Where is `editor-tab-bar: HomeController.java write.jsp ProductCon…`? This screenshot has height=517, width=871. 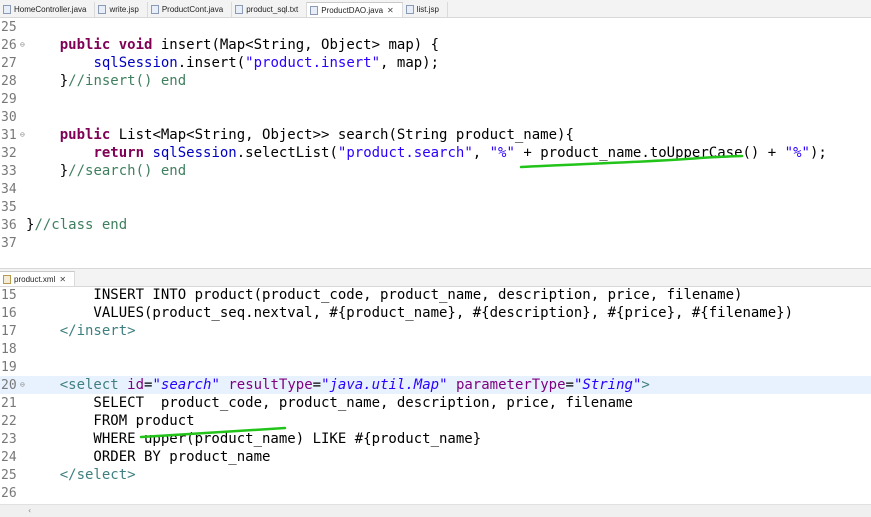 editor-tab-bar: HomeController.java write.jsp ProductCon… is located at coordinates (435, 9).